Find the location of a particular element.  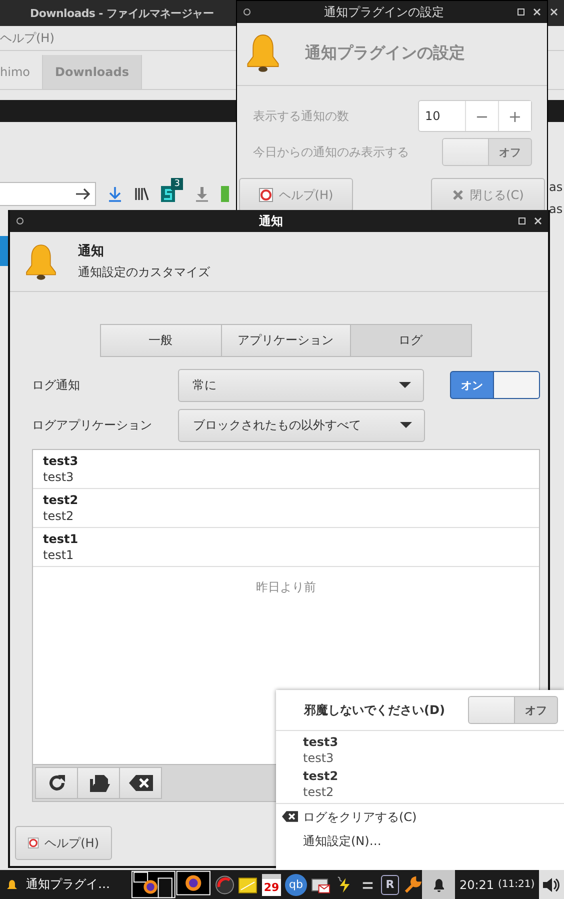

apps-dropdown: ブロックされたもの以外すべて is located at coordinates (301, 425).